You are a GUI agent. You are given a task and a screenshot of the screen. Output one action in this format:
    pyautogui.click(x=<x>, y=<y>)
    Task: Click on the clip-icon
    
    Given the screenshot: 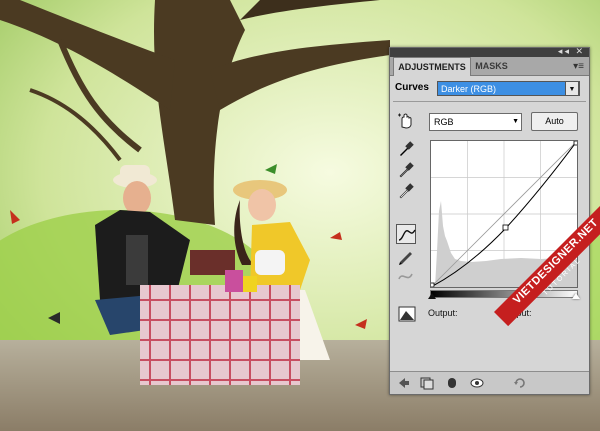 What is the action you would take?
    pyautogui.click(x=452, y=383)
    